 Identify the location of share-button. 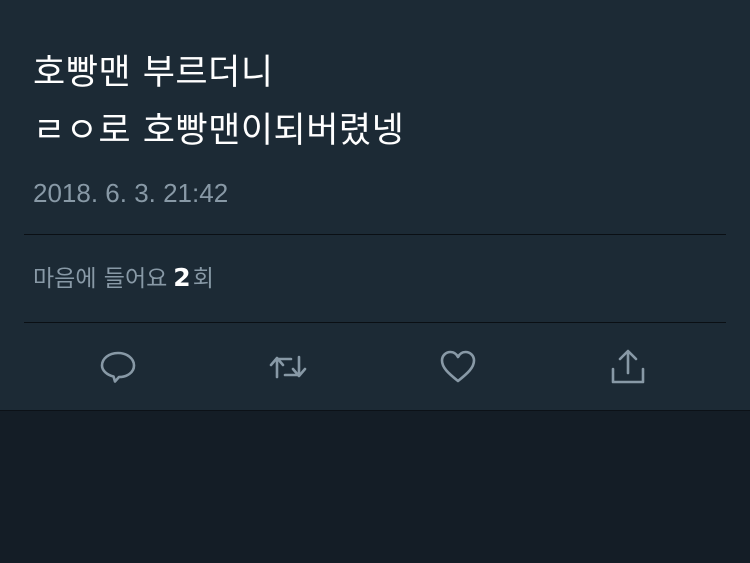
(628, 367).